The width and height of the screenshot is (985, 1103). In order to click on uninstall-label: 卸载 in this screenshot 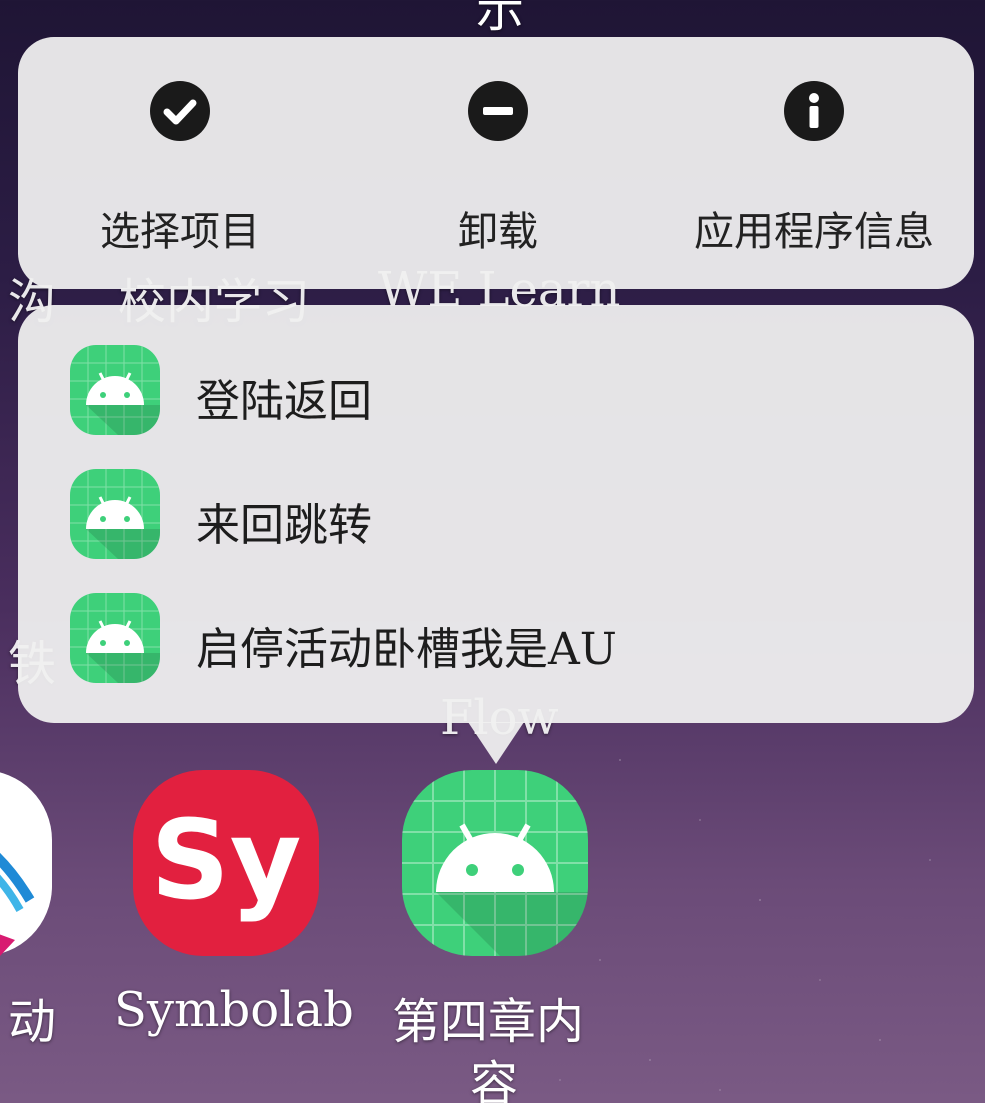, I will do `click(498, 232)`.